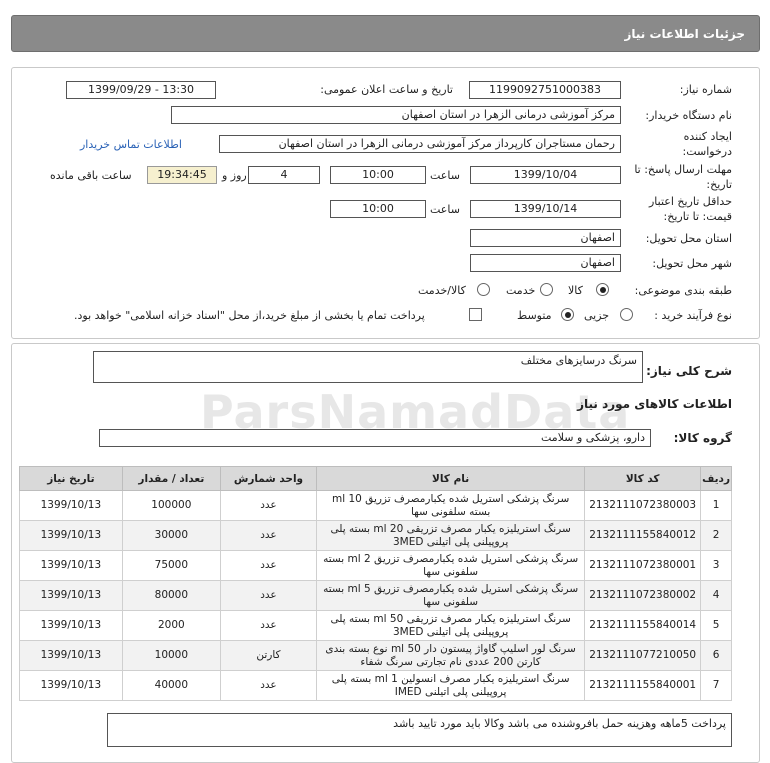 This screenshot has width=770, height=763. Describe the element at coordinates (284, 175) in the screenshot. I see `days-left-field: 4` at that location.